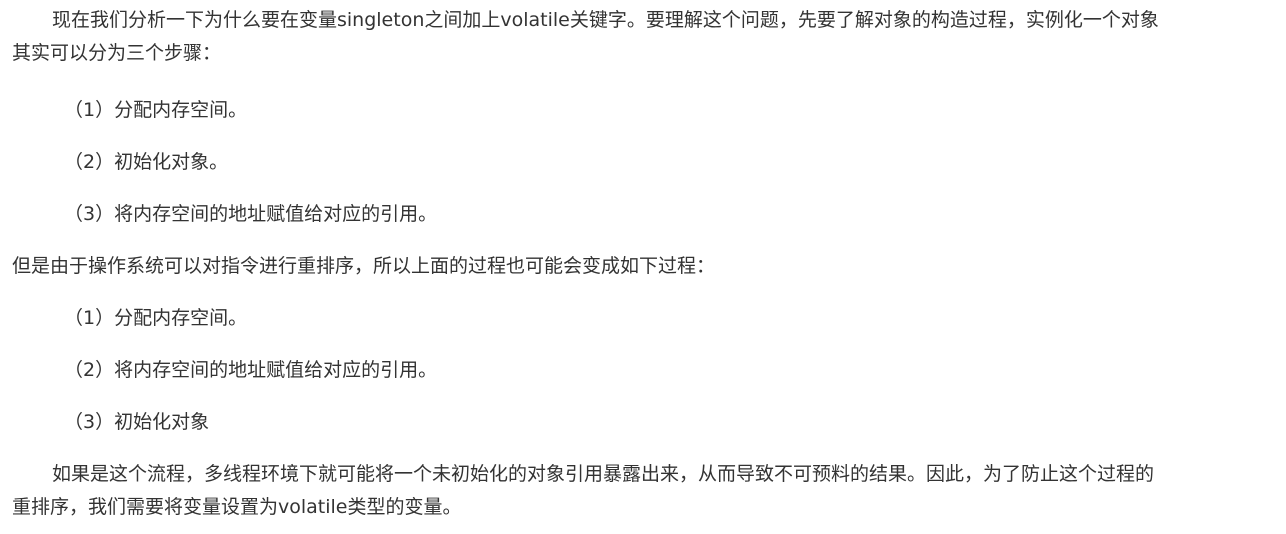 This screenshot has height=534, width=1286. Describe the element at coordinates (251, 370) in the screenshot. I see `reordered-step-2: （2）将内存空间的地址赋值给对应的引用。` at that location.